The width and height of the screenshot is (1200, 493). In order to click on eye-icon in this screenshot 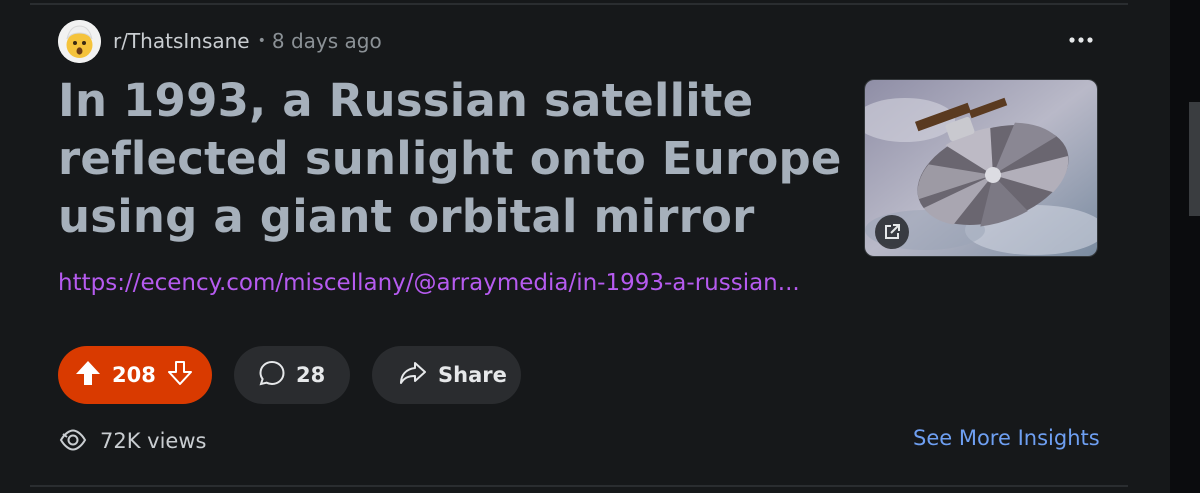, I will do `click(73, 441)`.